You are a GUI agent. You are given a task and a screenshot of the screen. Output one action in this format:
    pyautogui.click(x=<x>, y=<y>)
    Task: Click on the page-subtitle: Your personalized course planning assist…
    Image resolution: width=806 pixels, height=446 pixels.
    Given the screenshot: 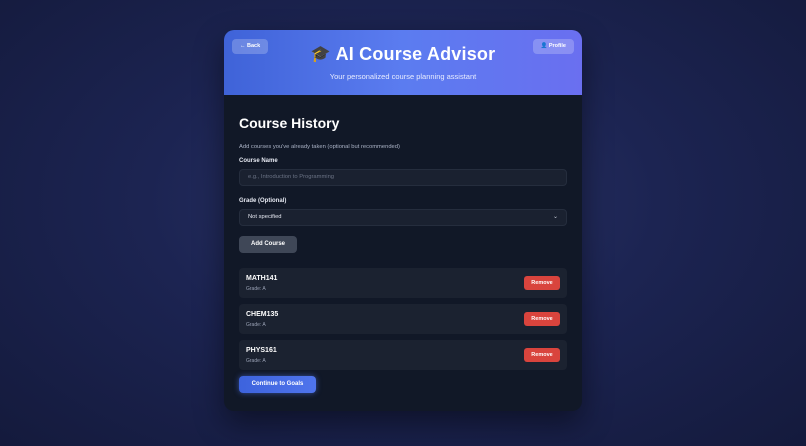 What is the action you would take?
    pyautogui.click(x=403, y=76)
    